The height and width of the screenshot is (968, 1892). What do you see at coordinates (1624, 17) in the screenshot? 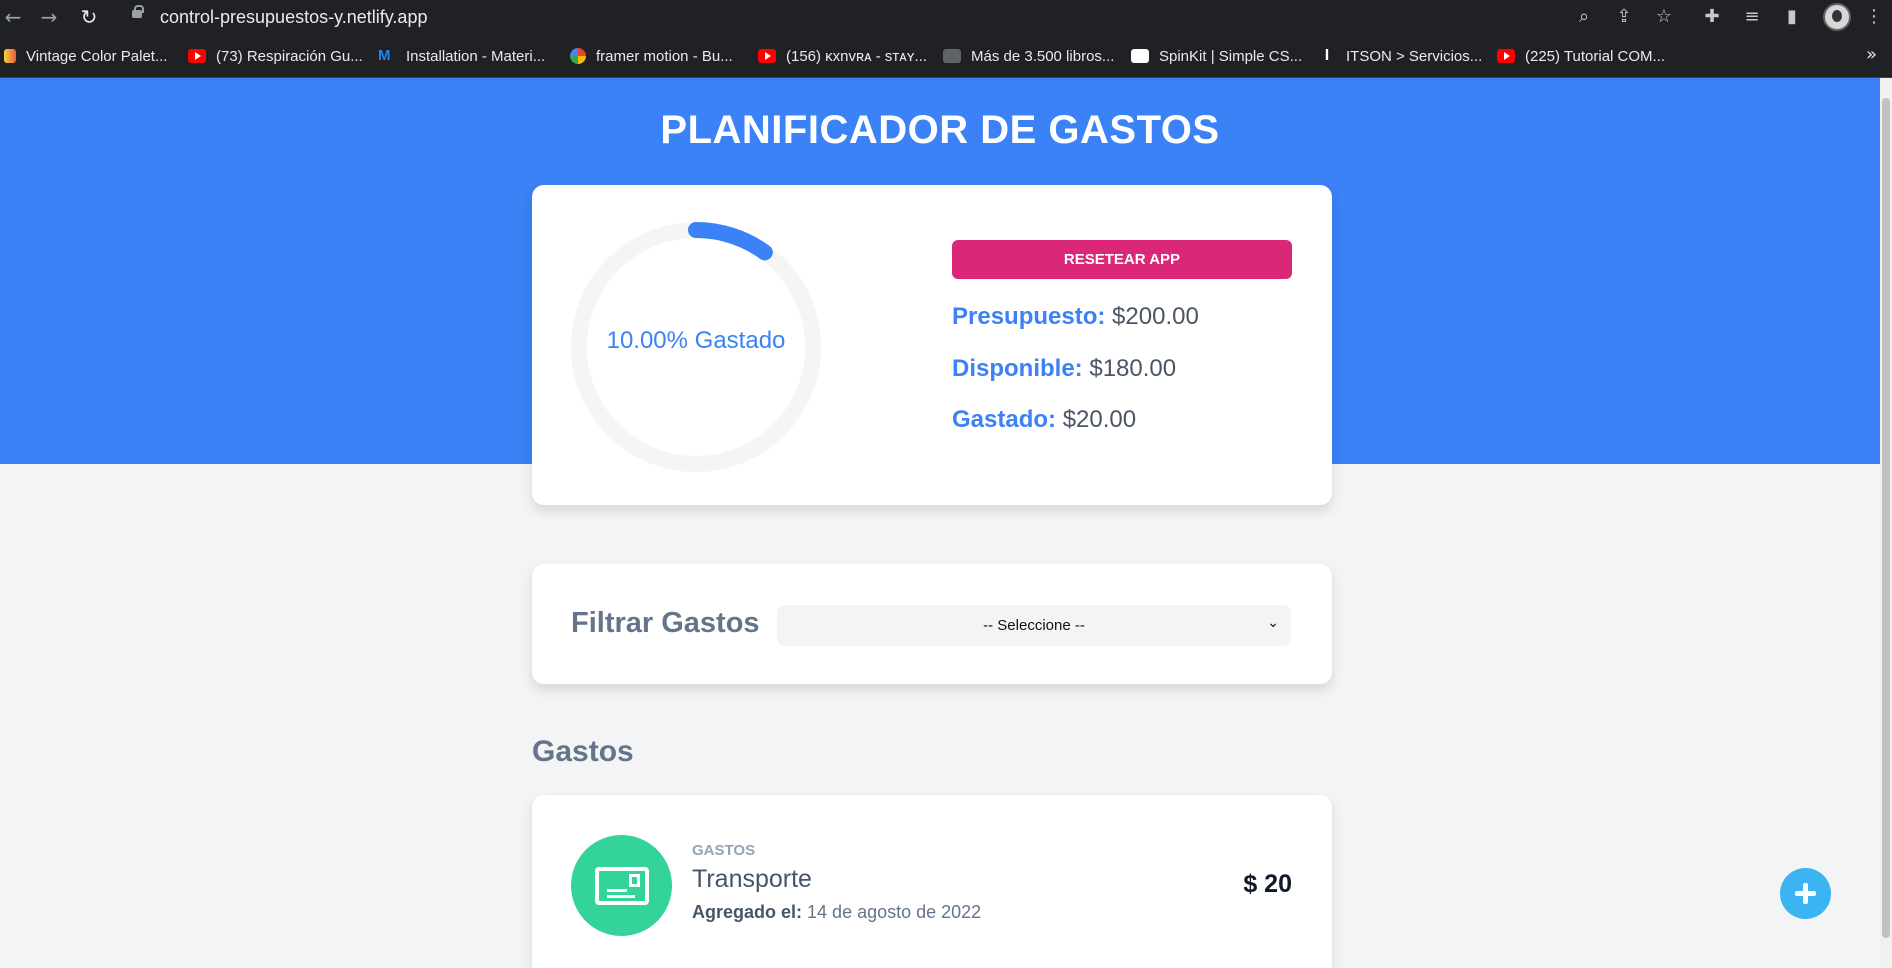
I see `share-icon: ⇪` at bounding box center [1624, 17].